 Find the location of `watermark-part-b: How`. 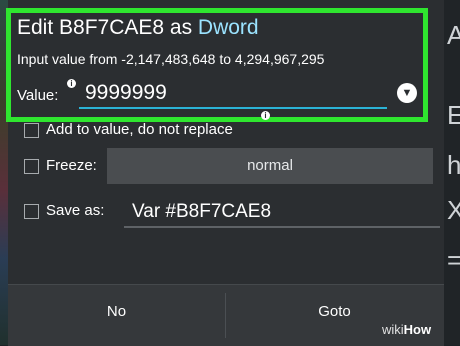

watermark-part-b: How is located at coordinates (417, 329).